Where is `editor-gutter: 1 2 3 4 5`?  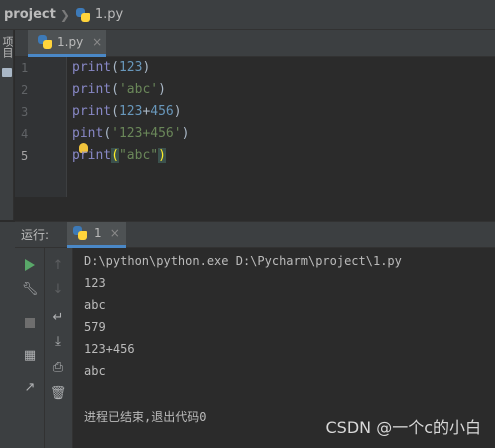
editor-gutter: 1 2 3 4 5 is located at coordinates (41, 127).